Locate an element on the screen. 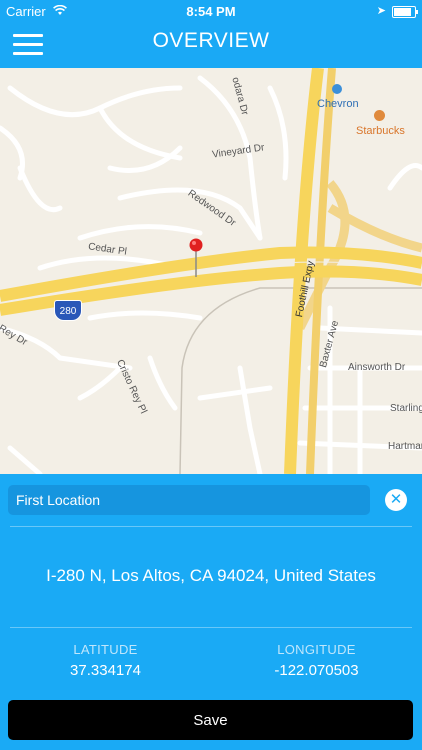 This screenshot has height=750, width=422. longitude-block: LONGITUDE -122.070503 is located at coordinates (316, 660).